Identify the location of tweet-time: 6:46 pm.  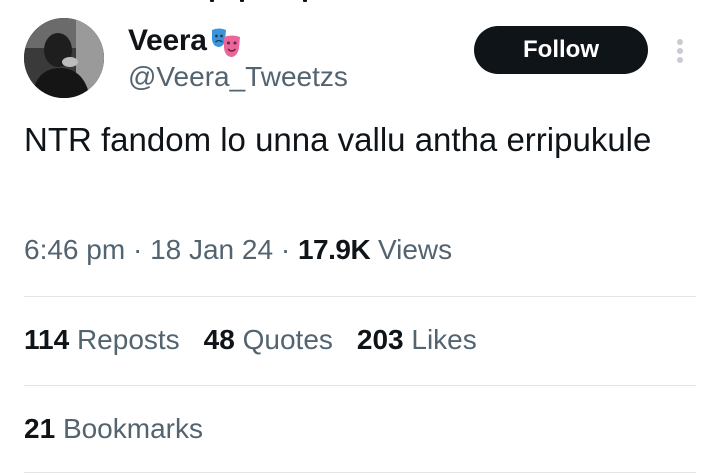
(74, 249).